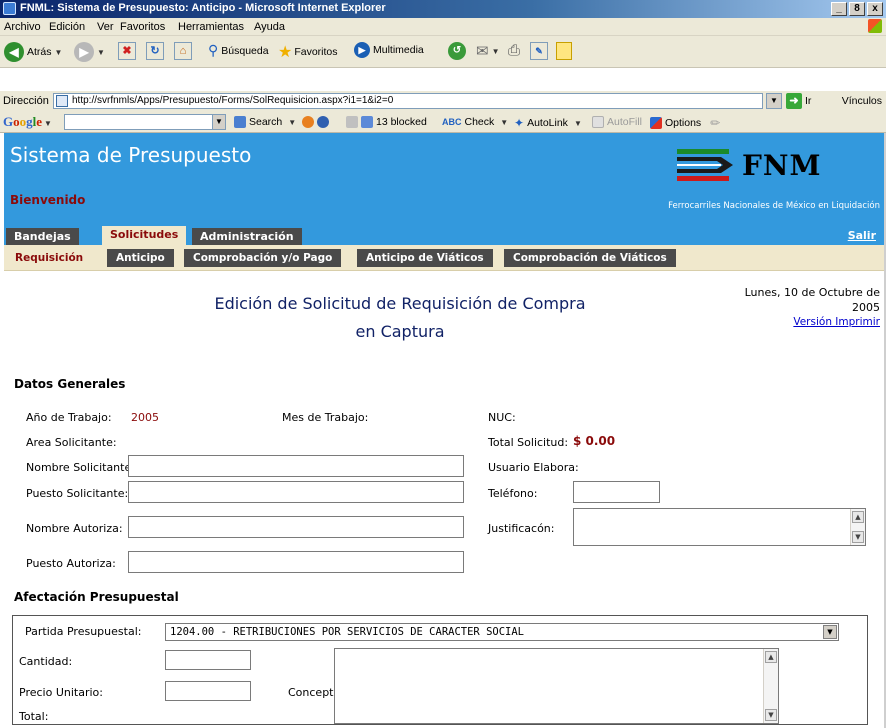 This screenshot has height=728, width=886. What do you see at coordinates (770, 686) in the screenshot?
I see `concept-scrollbar: ▲ ▼` at bounding box center [770, 686].